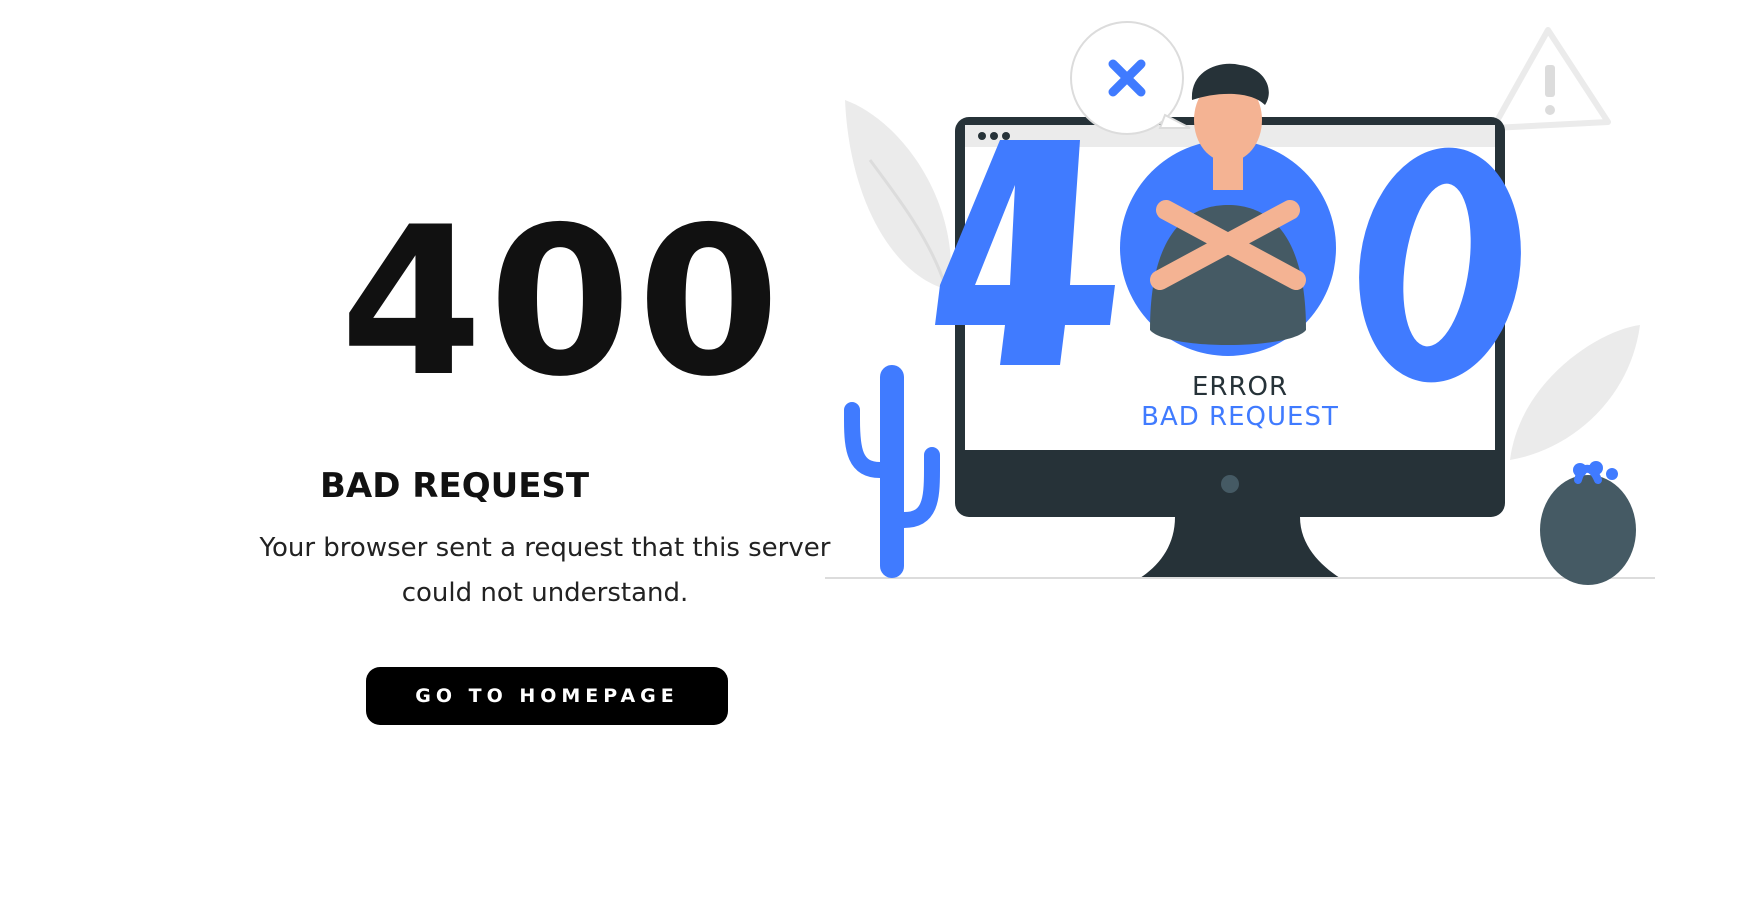  I want to click on warning-icon, so click(1550, 79).